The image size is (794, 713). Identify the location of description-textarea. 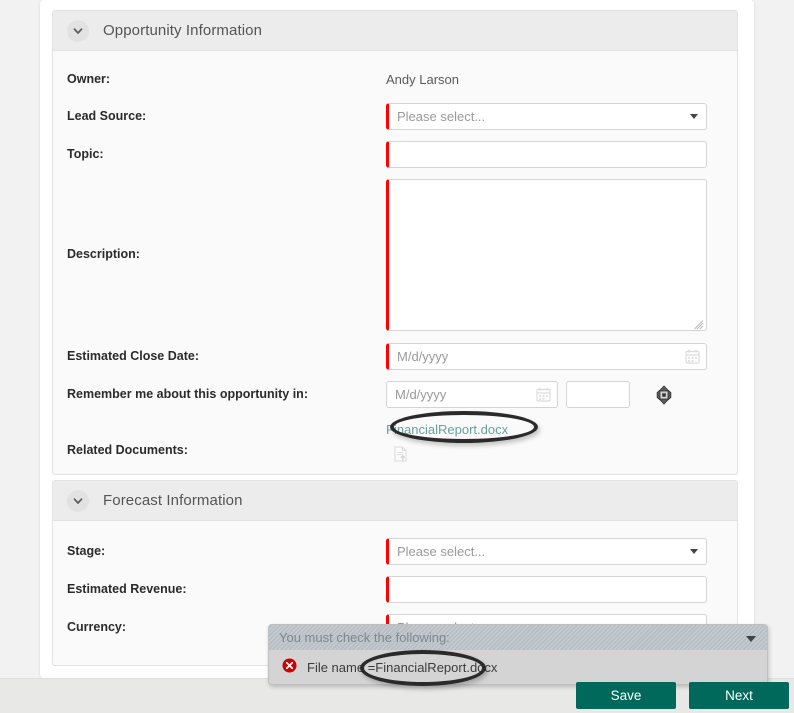
(546, 255).